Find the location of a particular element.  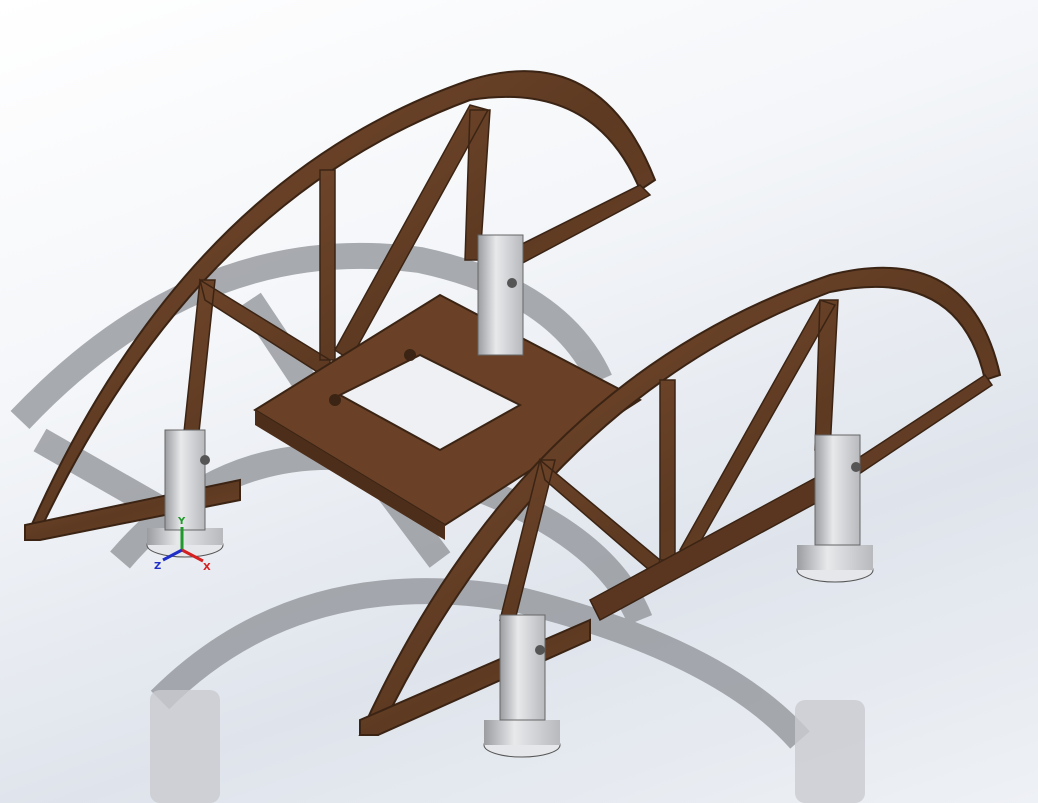

triad-z-label: Z is located at coordinates (157, 566).